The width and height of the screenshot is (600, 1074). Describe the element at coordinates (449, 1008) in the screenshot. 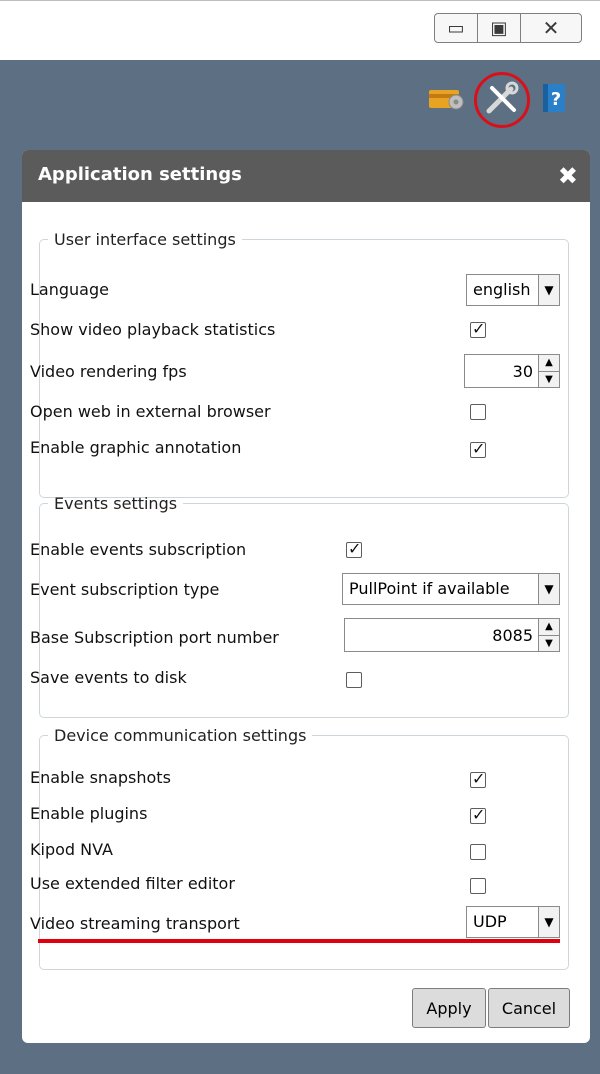

I see `apply-button: Apply` at that location.